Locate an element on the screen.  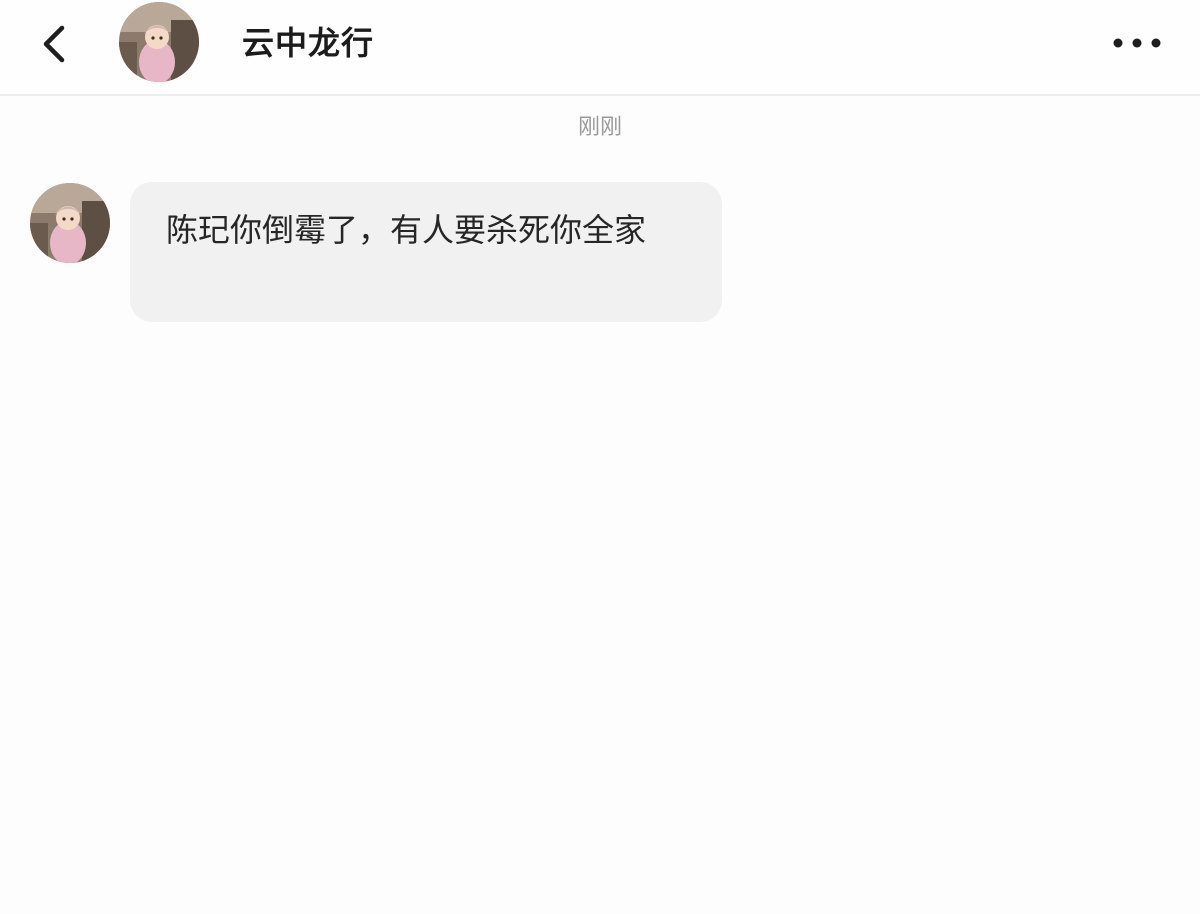
message-text: 陈玘你倒霉了，有人要杀死你全家 is located at coordinates (406, 230).